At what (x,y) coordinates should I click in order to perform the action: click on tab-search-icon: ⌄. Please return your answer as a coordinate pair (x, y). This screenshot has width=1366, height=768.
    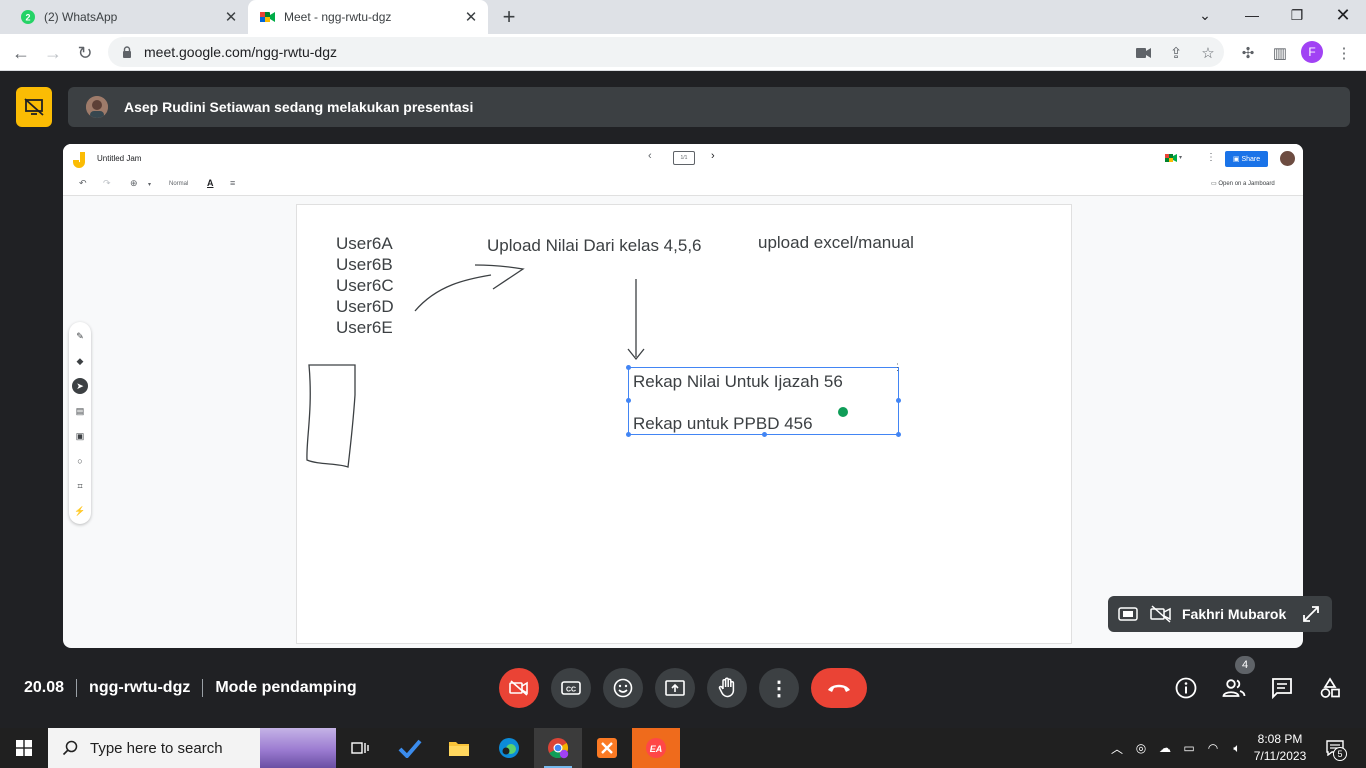
    Looking at the image, I should click on (1205, 15).